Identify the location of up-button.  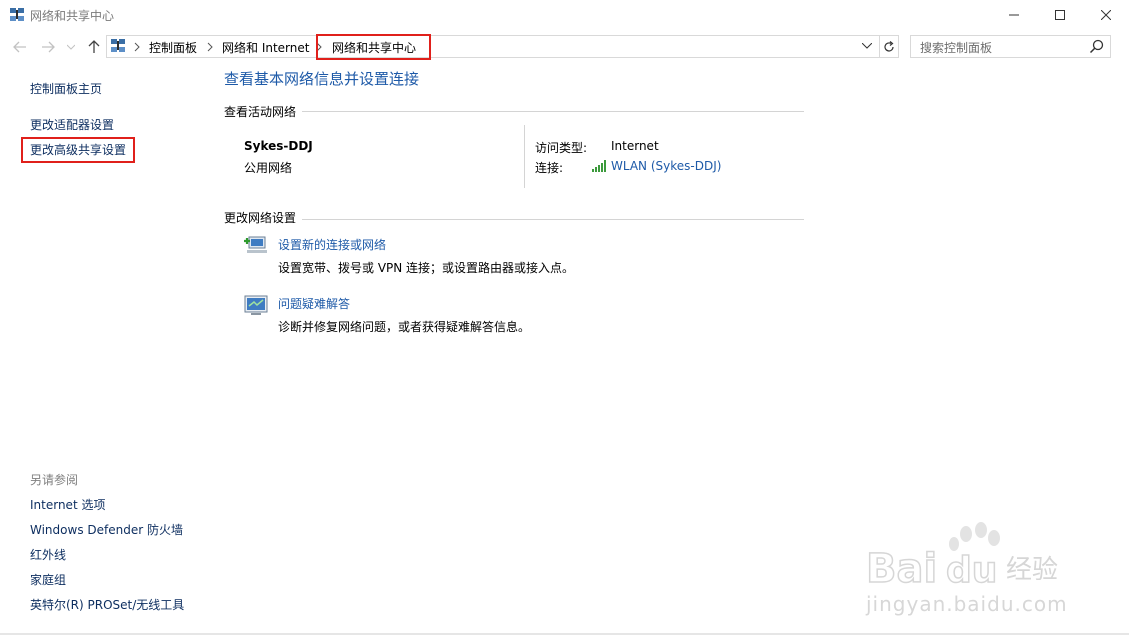
(94, 47).